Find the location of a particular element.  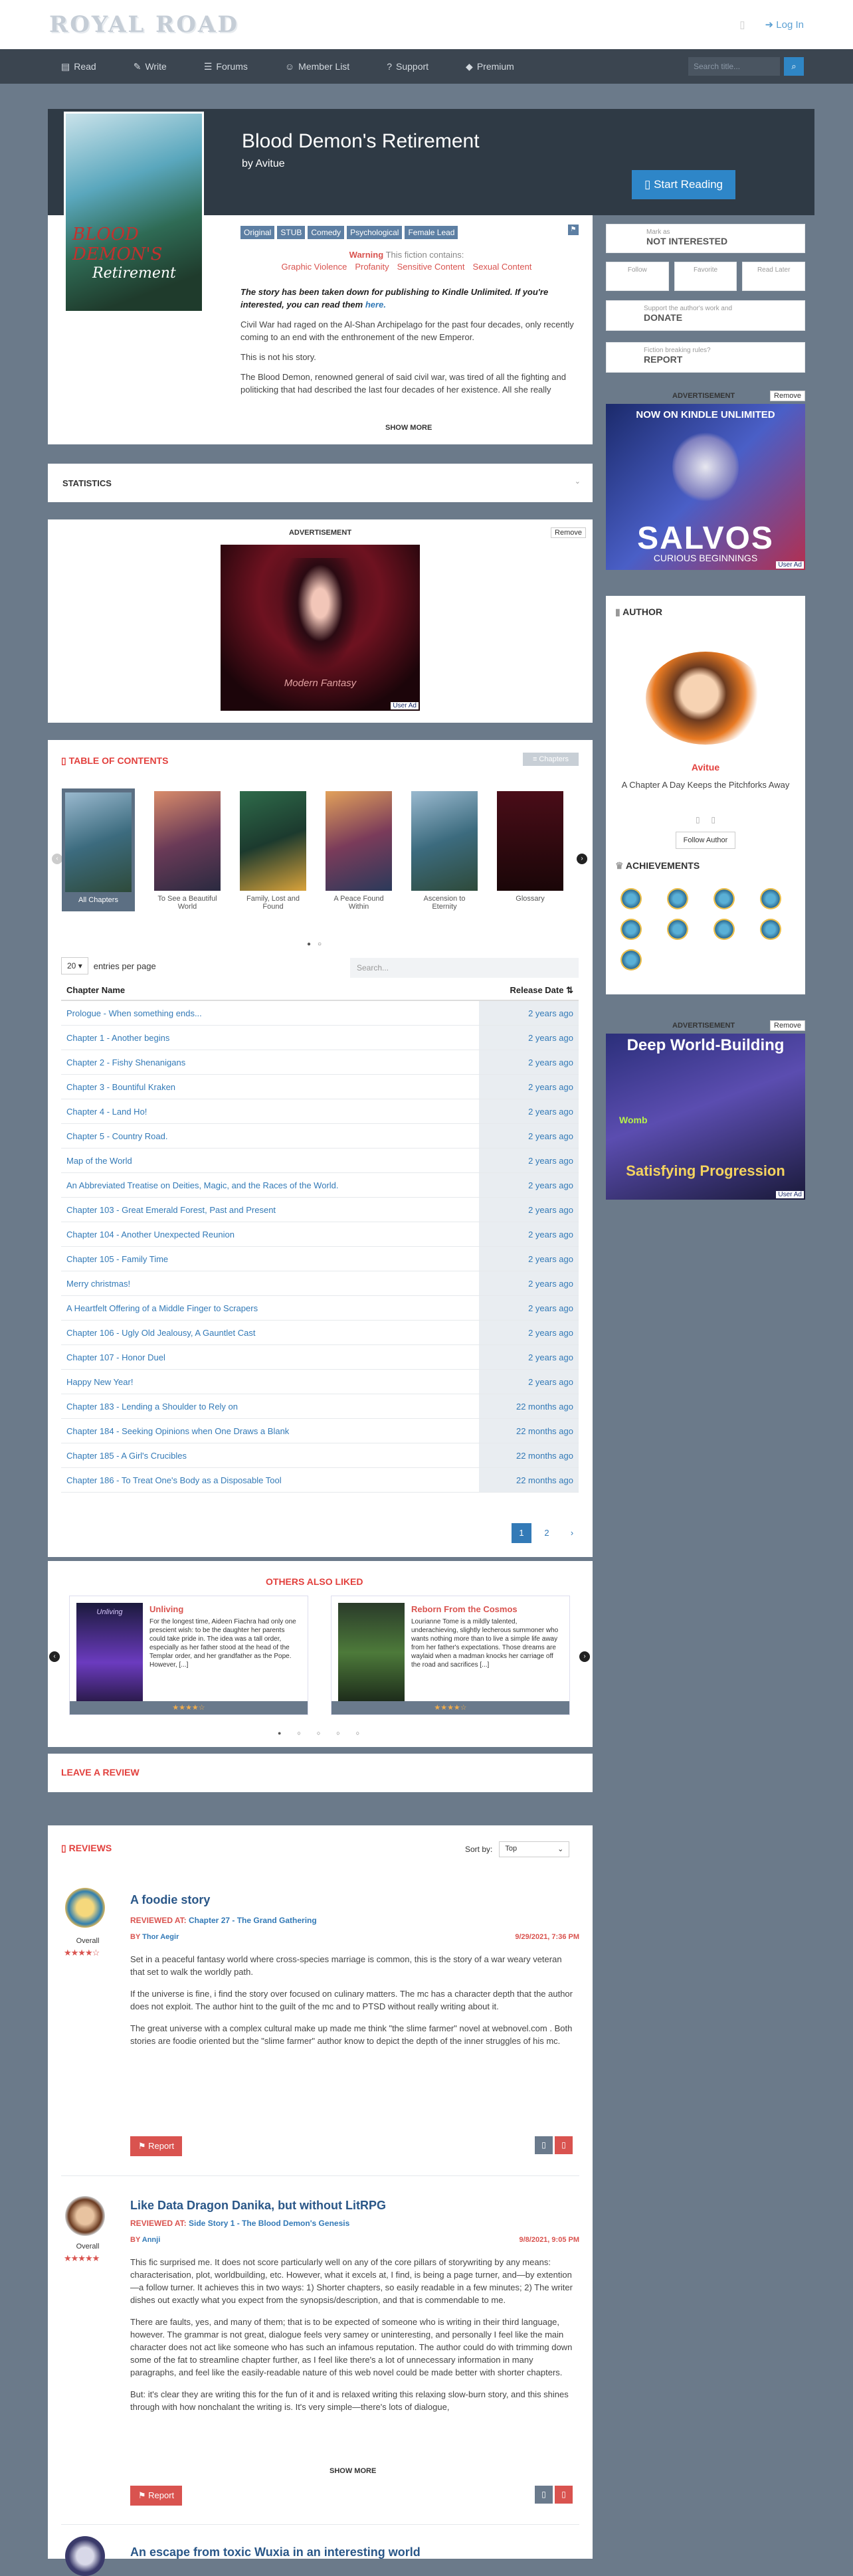

page-button: 1 is located at coordinates (522, 1533).